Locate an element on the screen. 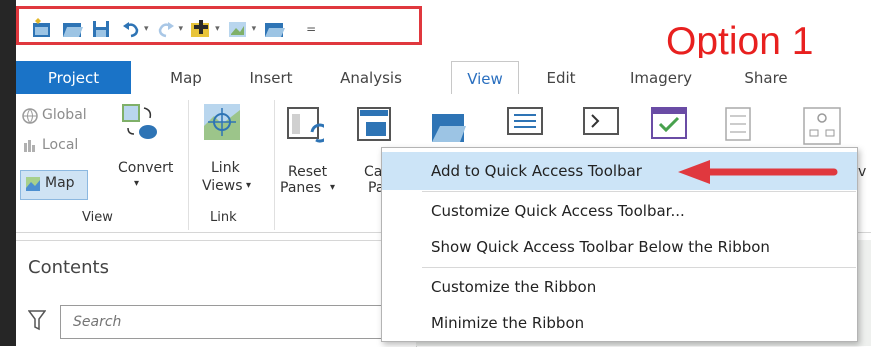 Image resolution: width=871 pixels, height=347 pixels. menu-item-label: Add to Quick Access Toolbar is located at coordinates (536, 171).